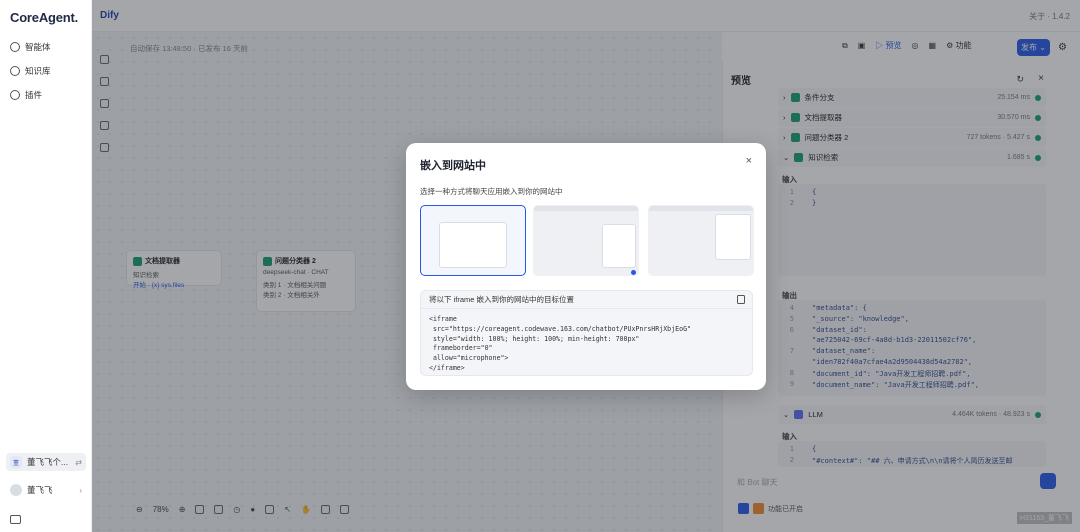  What do you see at coordinates (586, 300) in the screenshot?
I see `embed-code-label: 将以下 iframe 嵌入到你的网站中的目标位置` at bounding box center [586, 300].